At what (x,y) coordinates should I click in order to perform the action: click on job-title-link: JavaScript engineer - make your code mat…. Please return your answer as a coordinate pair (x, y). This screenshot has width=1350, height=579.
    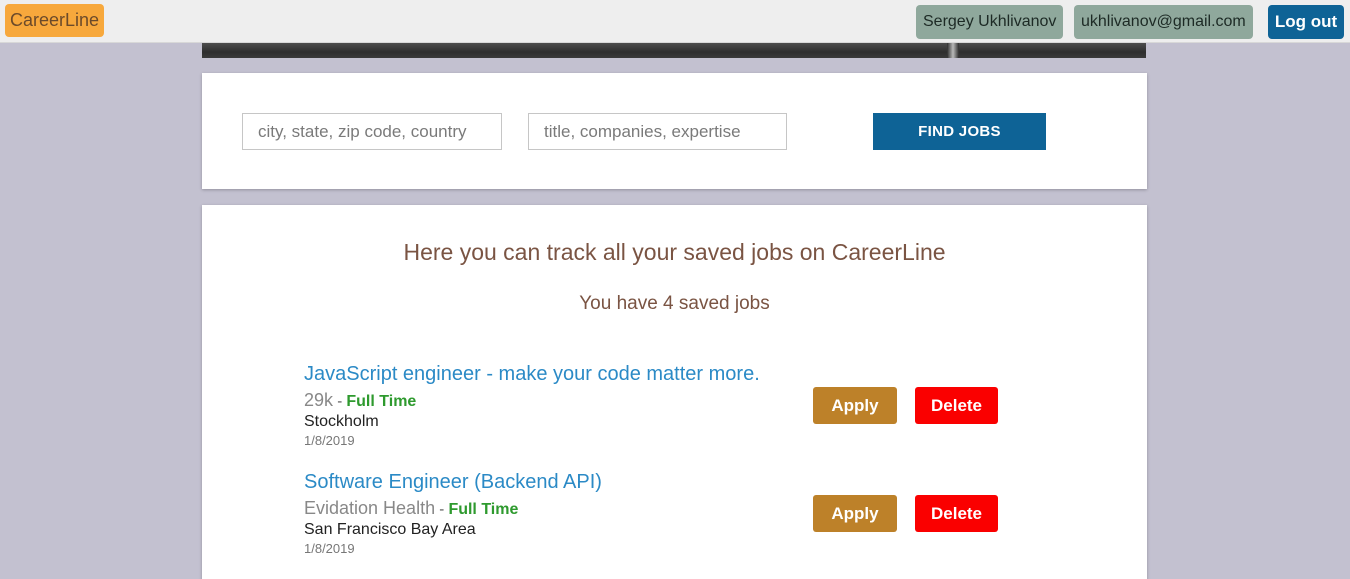
    Looking at the image, I should click on (532, 374).